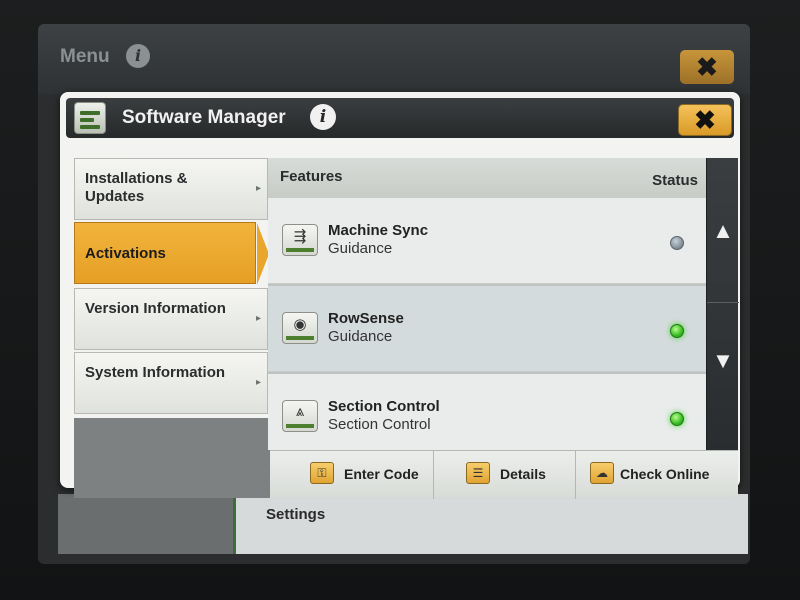  What do you see at coordinates (379, 424) in the screenshot?
I see `feature-category: Section Control` at bounding box center [379, 424].